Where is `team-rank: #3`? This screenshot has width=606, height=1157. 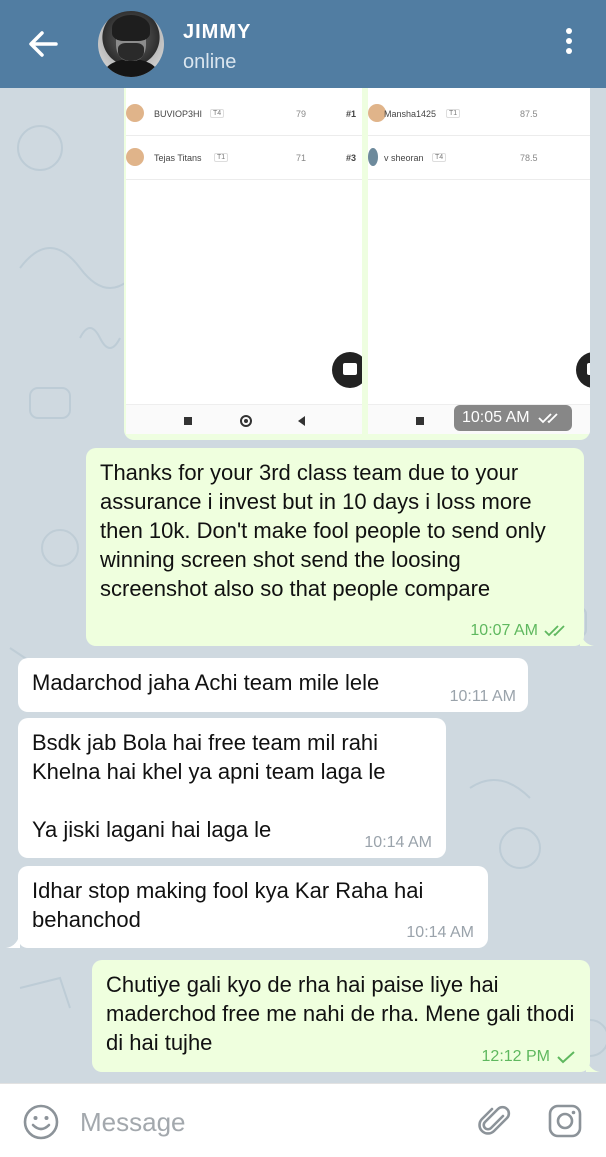
team-rank: #3 is located at coordinates (350, 158).